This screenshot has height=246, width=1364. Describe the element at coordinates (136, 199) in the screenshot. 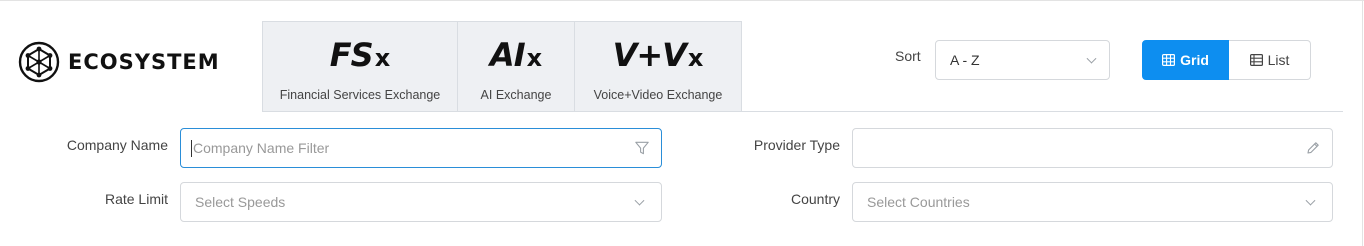

I see `rate-limit-label: Rate Limit` at that location.